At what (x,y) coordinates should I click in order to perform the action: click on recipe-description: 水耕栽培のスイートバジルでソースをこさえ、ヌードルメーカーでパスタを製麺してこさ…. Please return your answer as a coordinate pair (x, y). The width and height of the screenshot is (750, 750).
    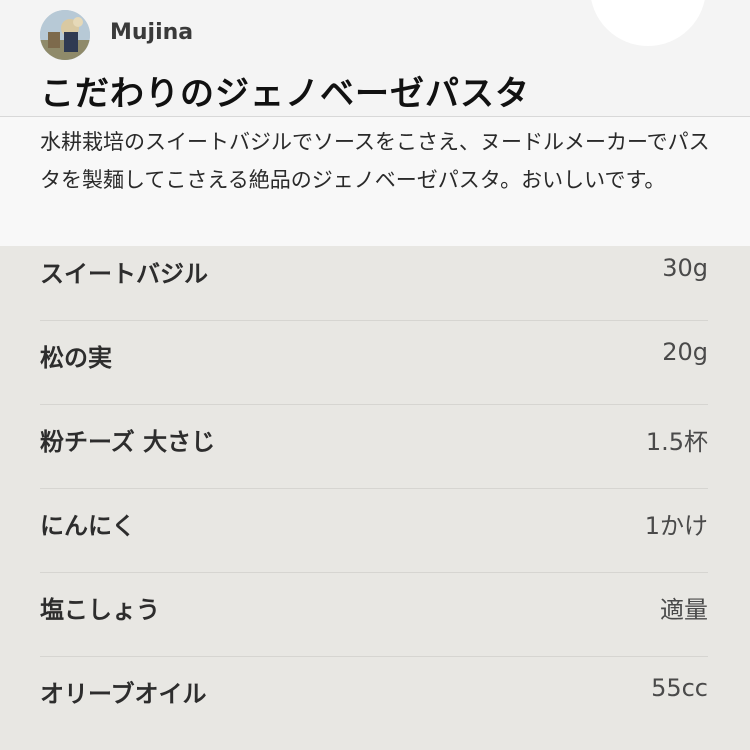
    Looking at the image, I should click on (375, 161).